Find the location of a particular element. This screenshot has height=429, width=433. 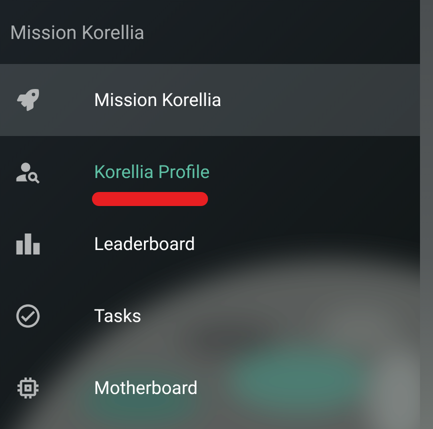

sidebar-title: Mission Korellia is located at coordinates (77, 32).